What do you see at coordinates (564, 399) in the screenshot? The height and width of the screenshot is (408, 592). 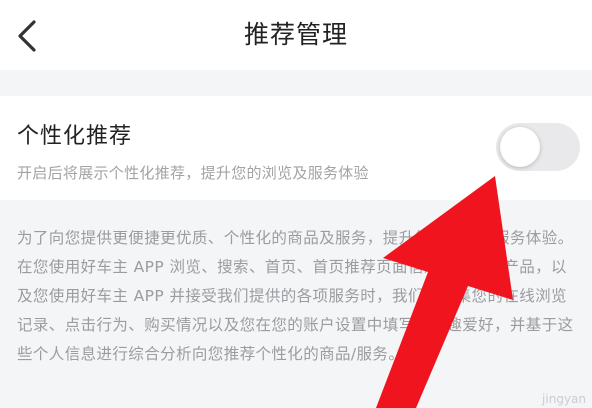 I see `watermark-icon: jingyan` at bounding box center [564, 399].